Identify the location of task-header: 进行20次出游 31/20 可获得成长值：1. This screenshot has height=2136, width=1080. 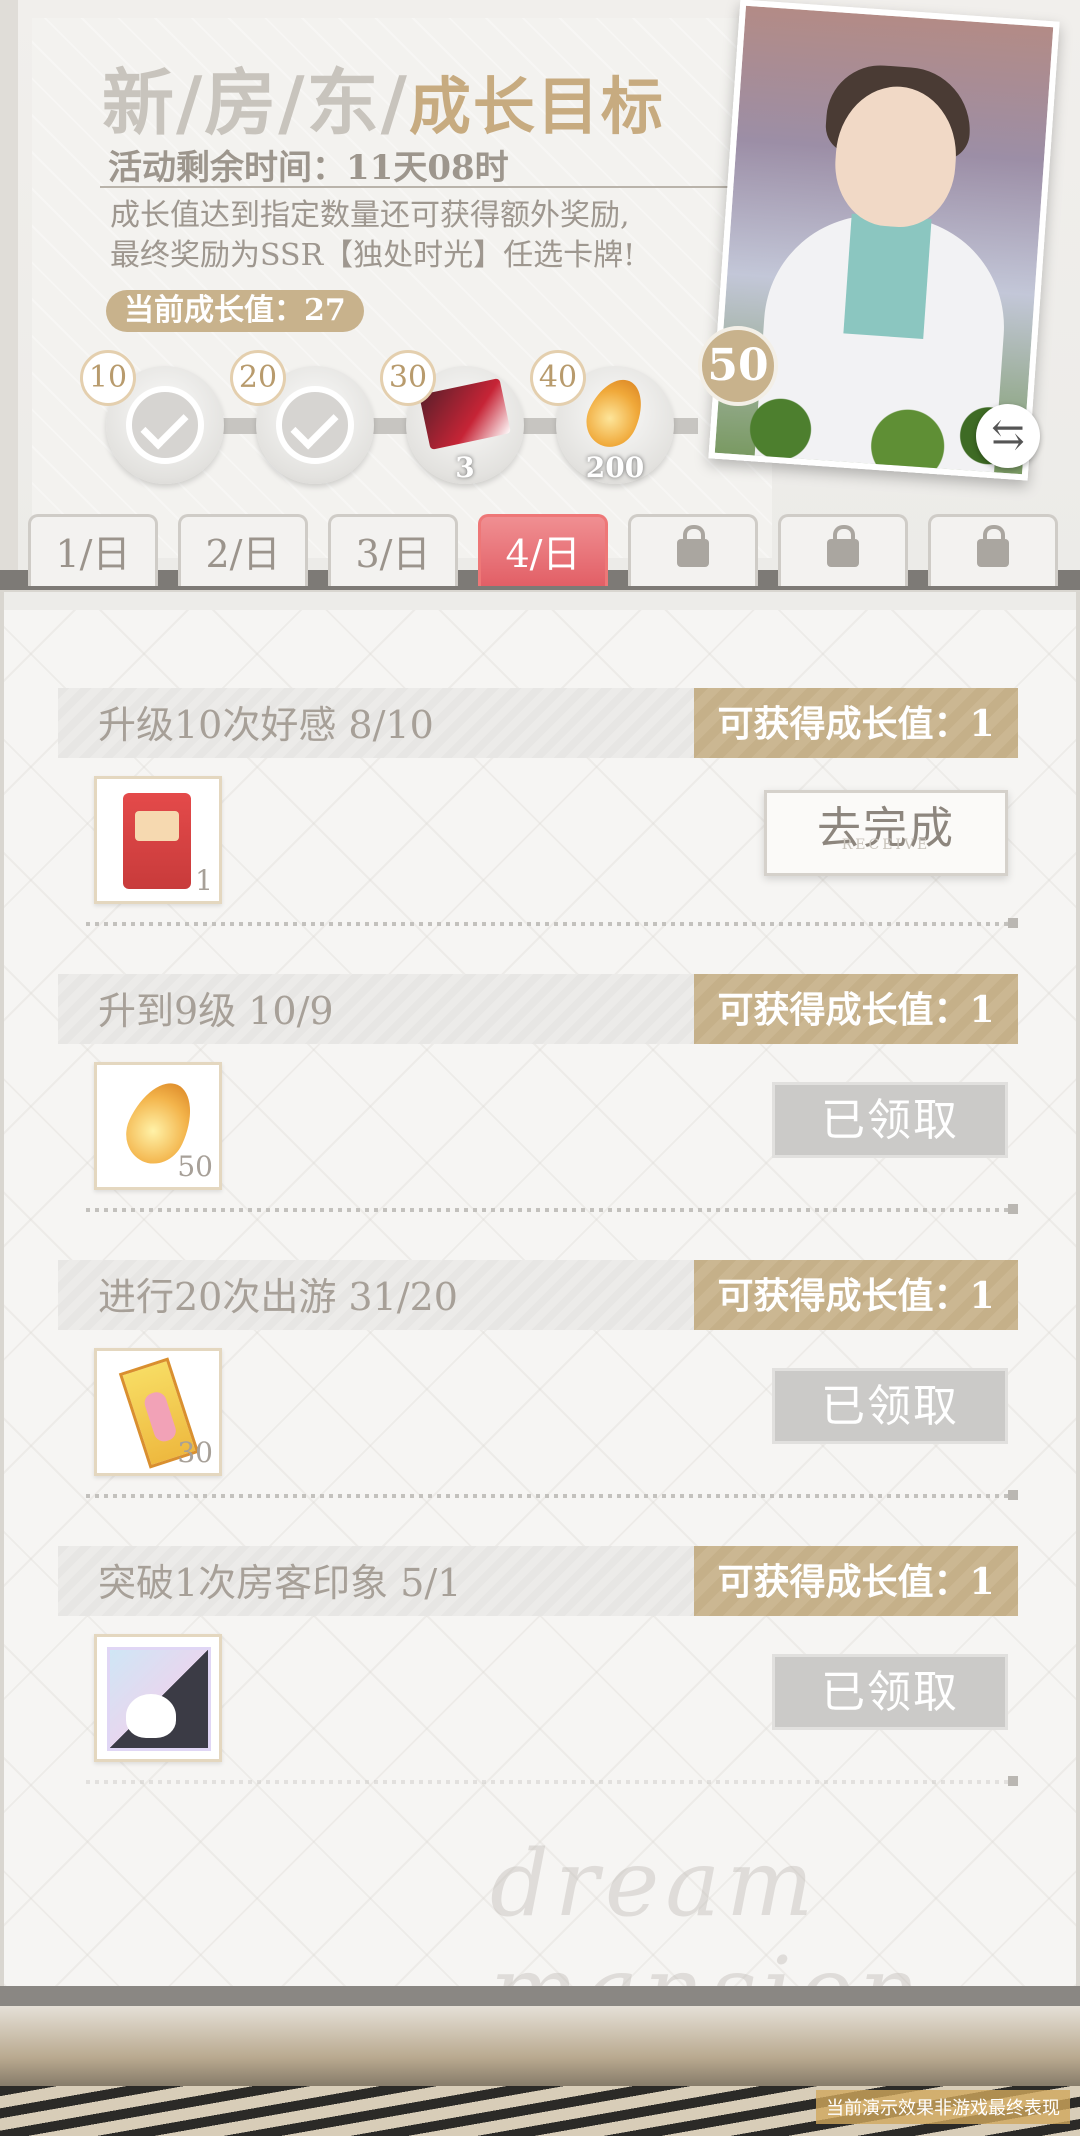
(538, 1295).